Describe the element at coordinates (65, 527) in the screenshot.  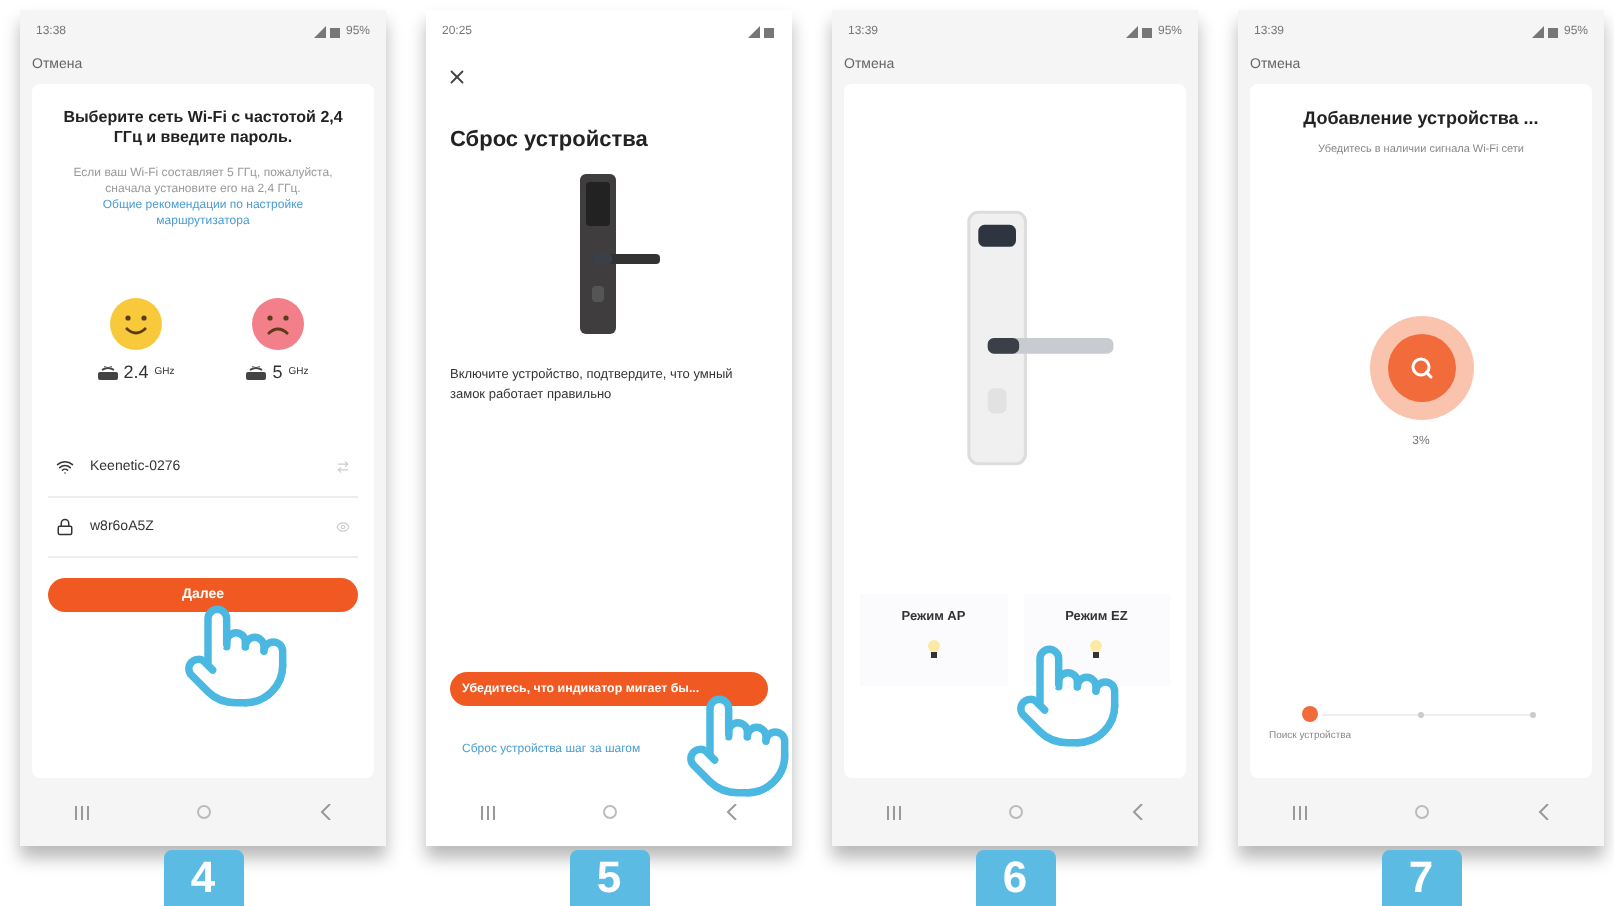
I see `lock-icon` at that location.